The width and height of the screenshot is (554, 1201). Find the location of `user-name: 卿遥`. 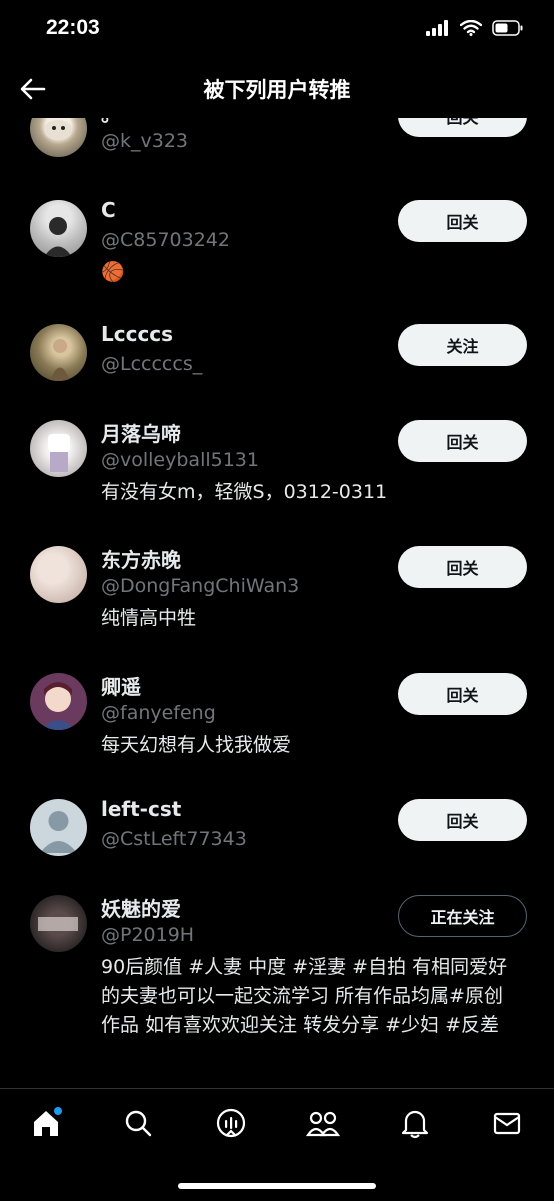

user-name: 卿遥 is located at coordinates (121, 687).